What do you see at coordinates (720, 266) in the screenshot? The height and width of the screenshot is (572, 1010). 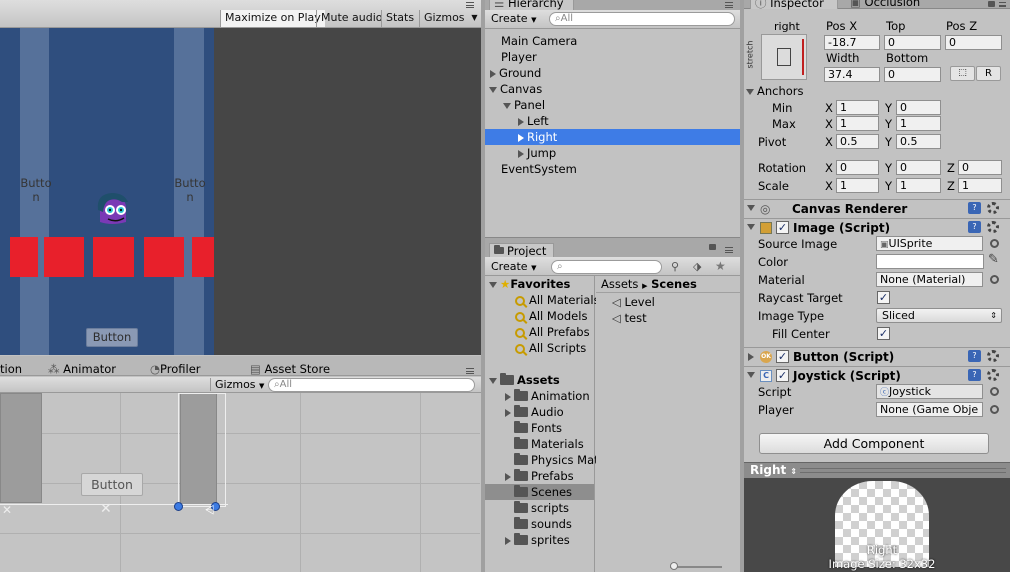 I see `favorite-star-icon: ★` at bounding box center [720, 266].